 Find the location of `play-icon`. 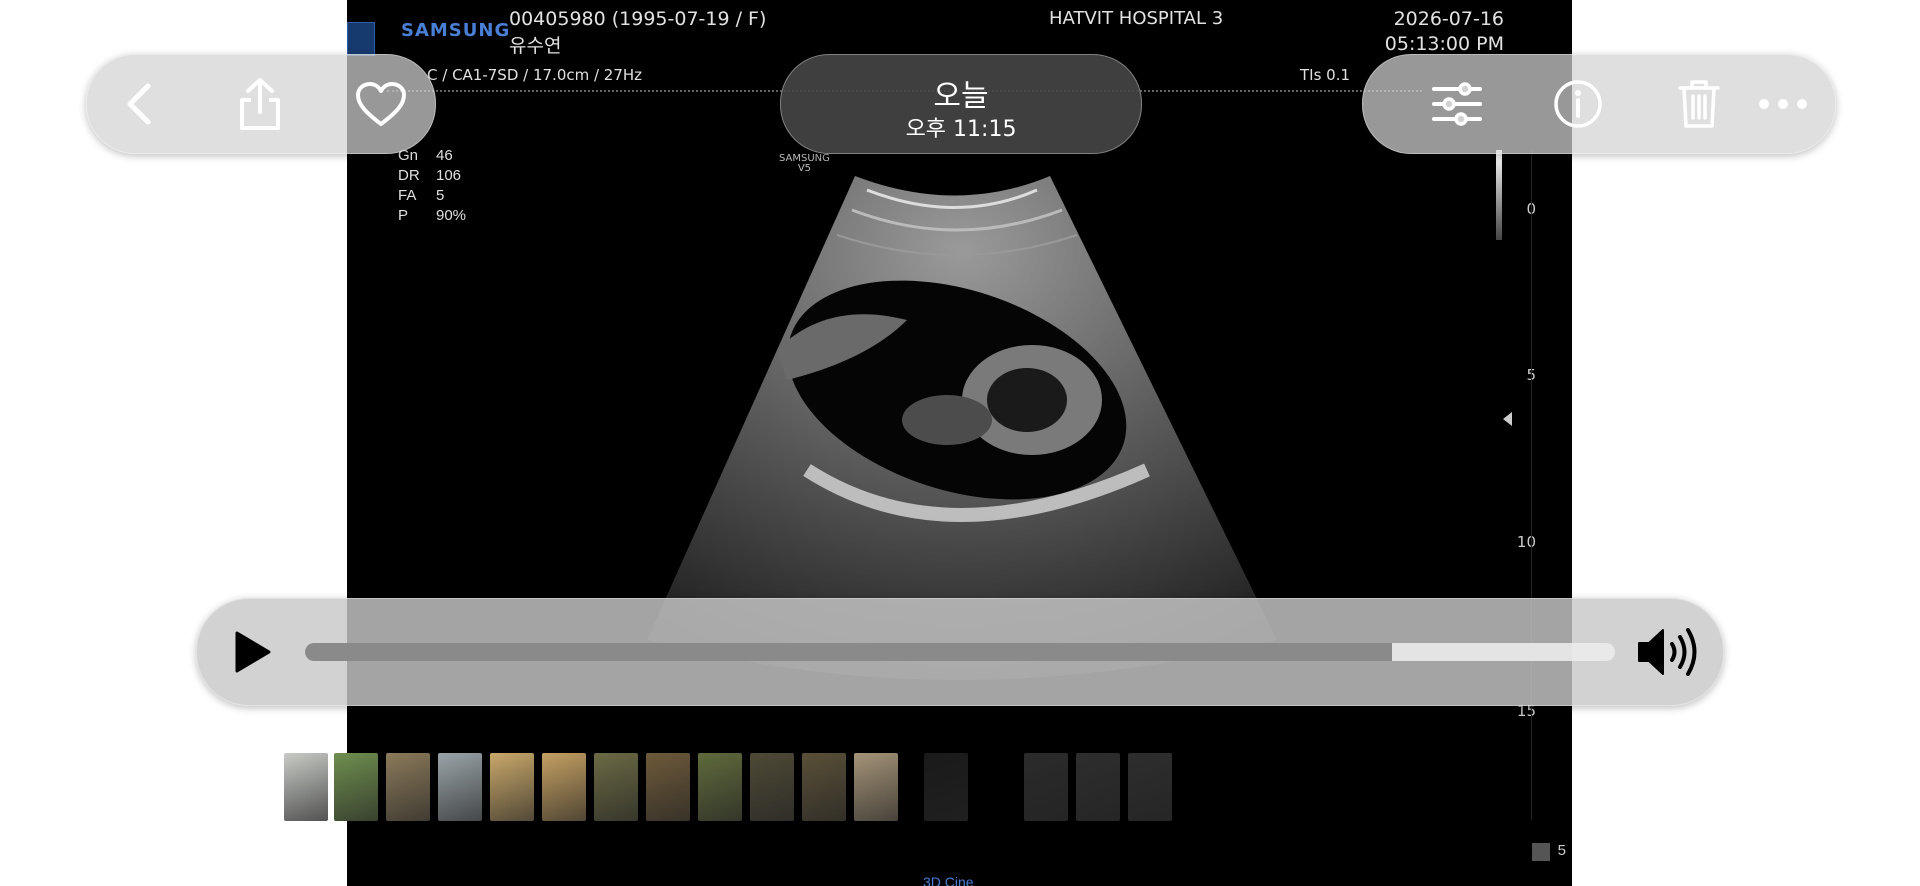

play-icon is located at coordinates (253, 652).